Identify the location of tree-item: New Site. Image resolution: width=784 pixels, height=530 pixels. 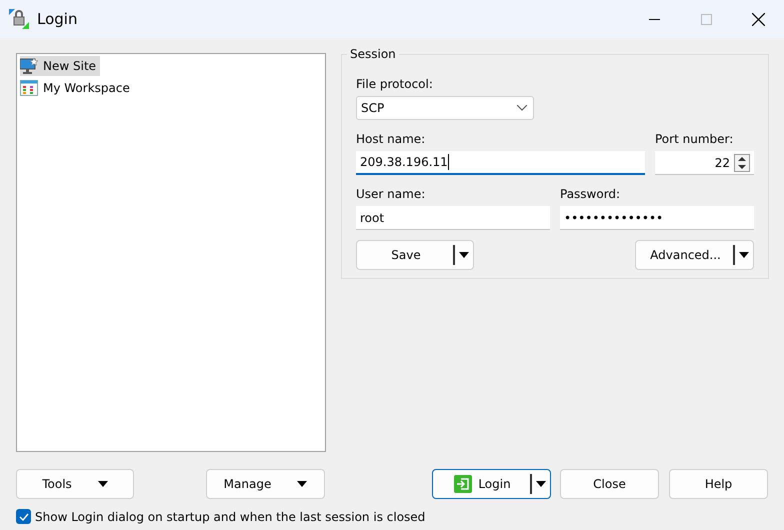
(60, 66).